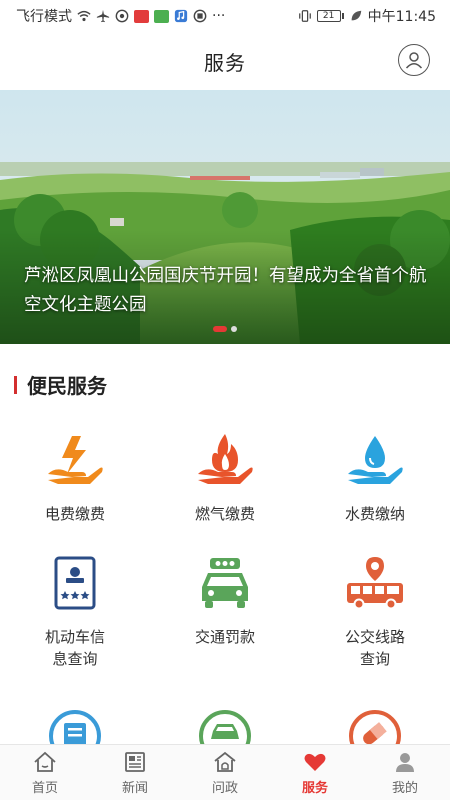 Image resolution: width=450 pixels, height=800 pixels. Describe the element at coordinates (45, 762) in the screenshot. I see `home-icon` at that location.